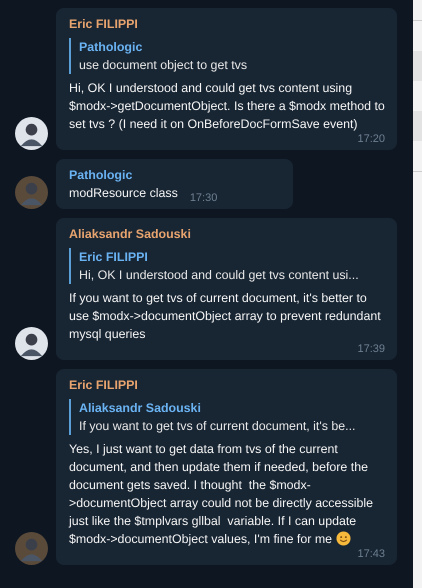 This screenshot has height=588, width=422. I want to click on quote-author: Pathologic, so click(111, 47).